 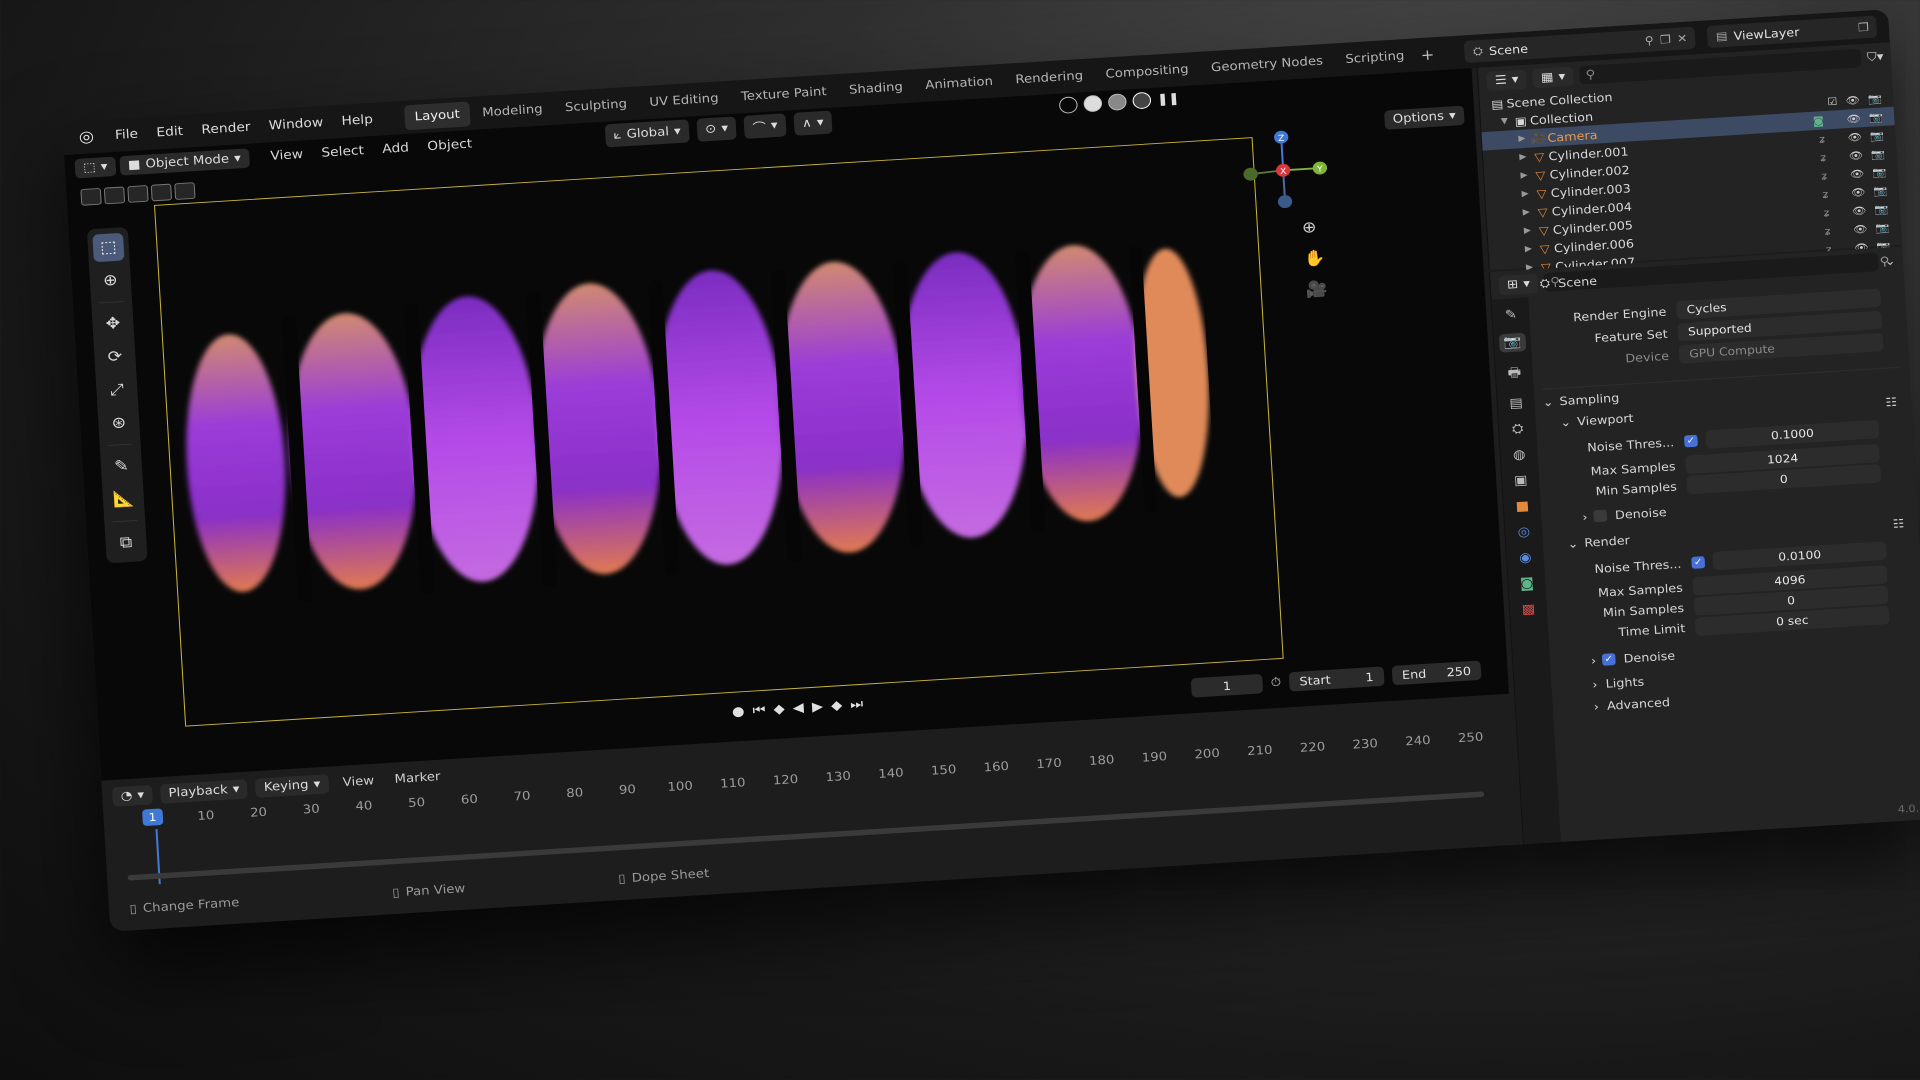 I want to click on proportional-toggle: ∧ ▾, so click(x=813, y=123).